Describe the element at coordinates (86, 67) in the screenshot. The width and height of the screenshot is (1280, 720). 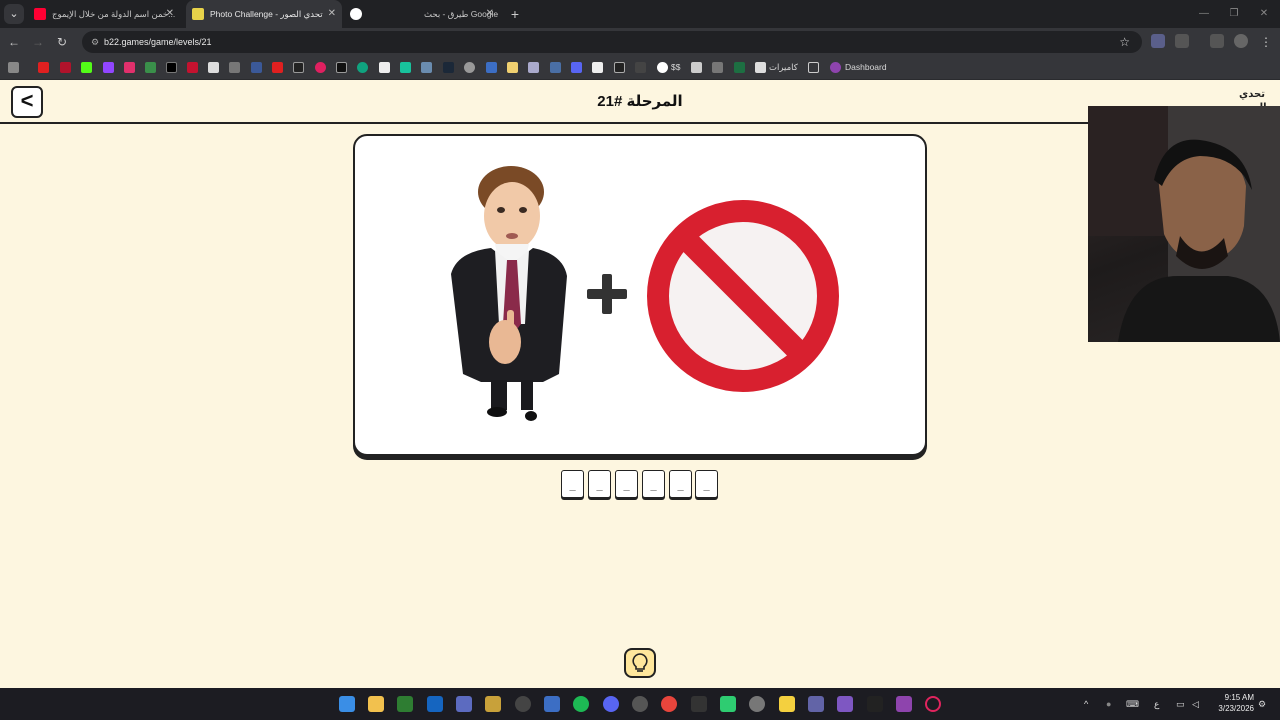
I see `bookmark-kick-icon` at that location.